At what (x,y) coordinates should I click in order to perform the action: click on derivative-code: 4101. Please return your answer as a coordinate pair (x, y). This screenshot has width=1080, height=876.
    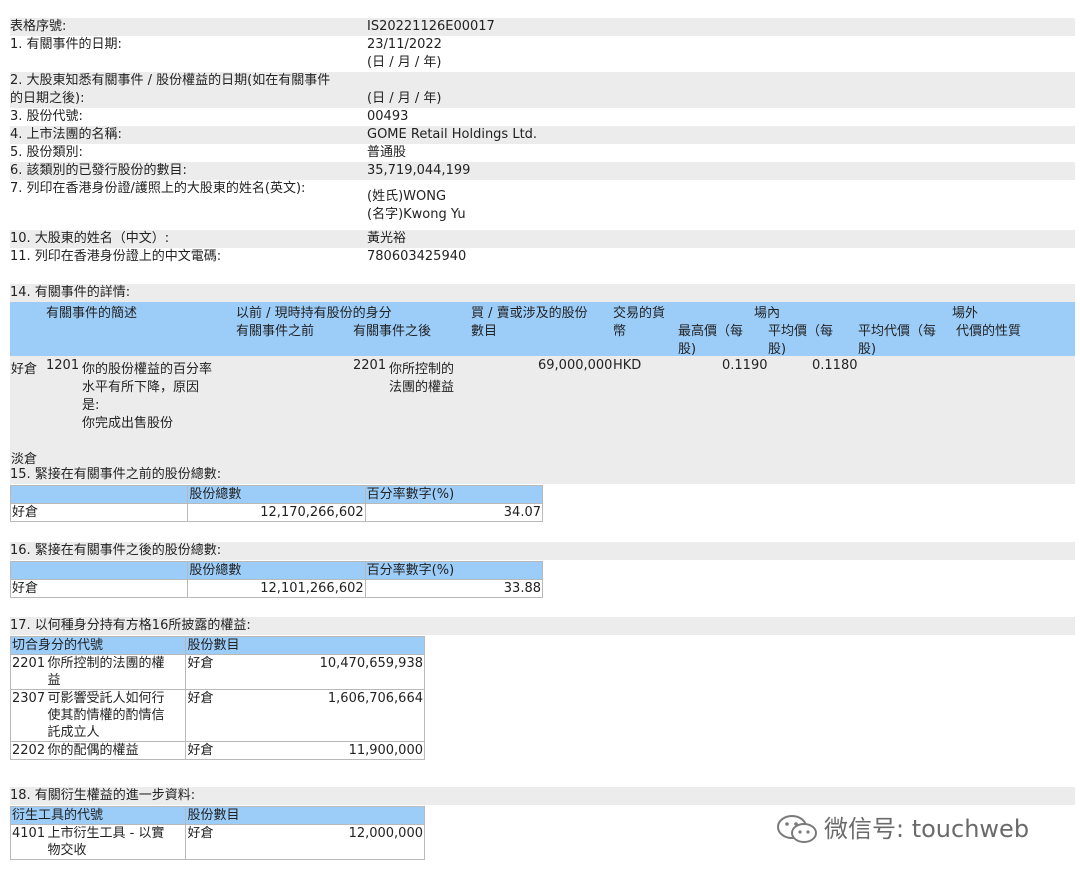
    Looking at the image, I should click on (28, 842).